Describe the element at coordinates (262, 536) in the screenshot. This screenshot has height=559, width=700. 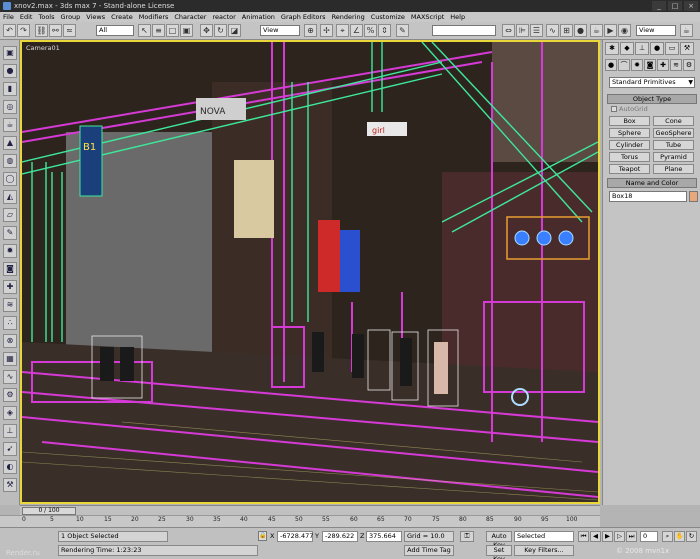
I see `lock-icon: 🔒` at that location.